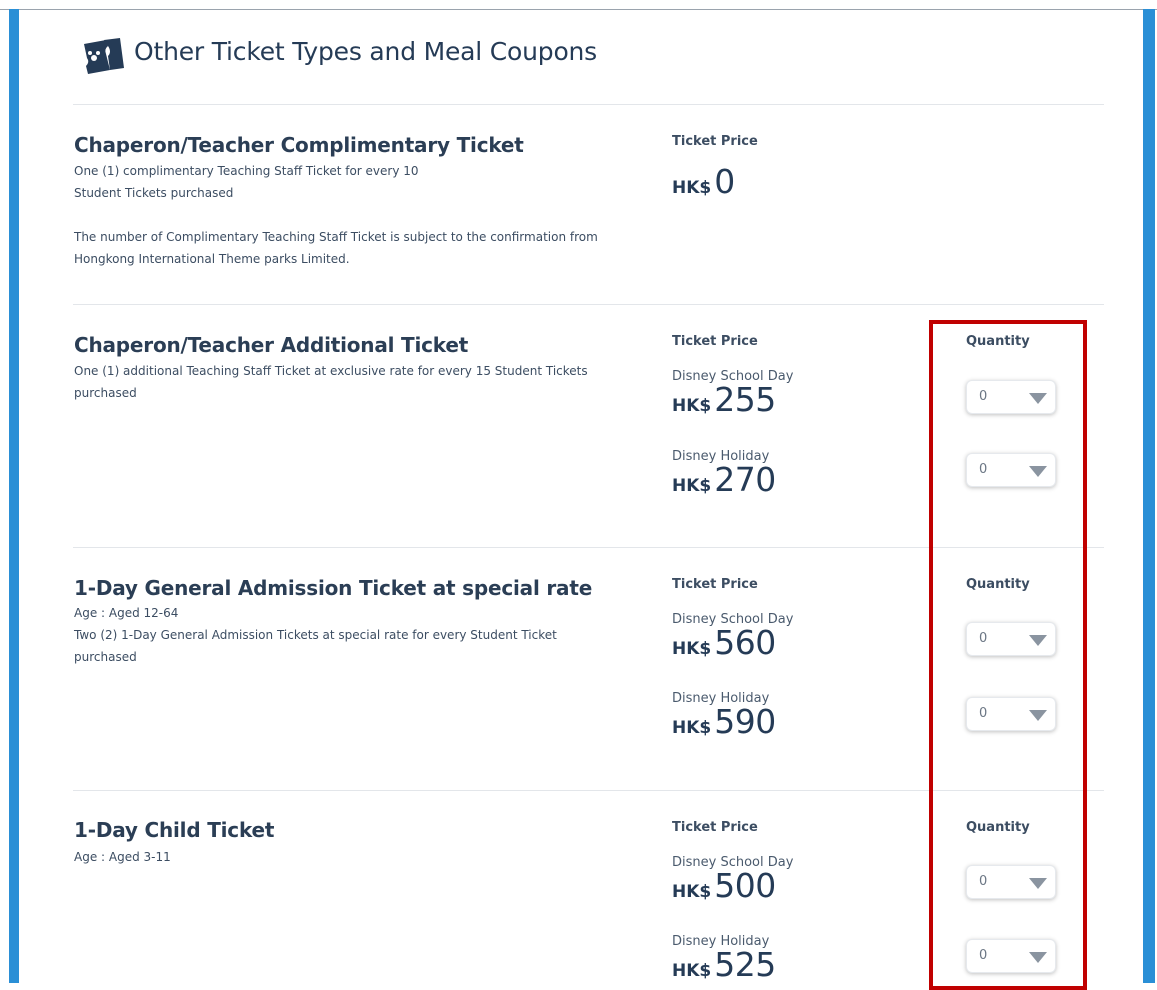 Image resolution: width=1157 pixels, height=990 pixels. I want to click on section-desc-child: Age : Aged 3-11, so click(122, 857).